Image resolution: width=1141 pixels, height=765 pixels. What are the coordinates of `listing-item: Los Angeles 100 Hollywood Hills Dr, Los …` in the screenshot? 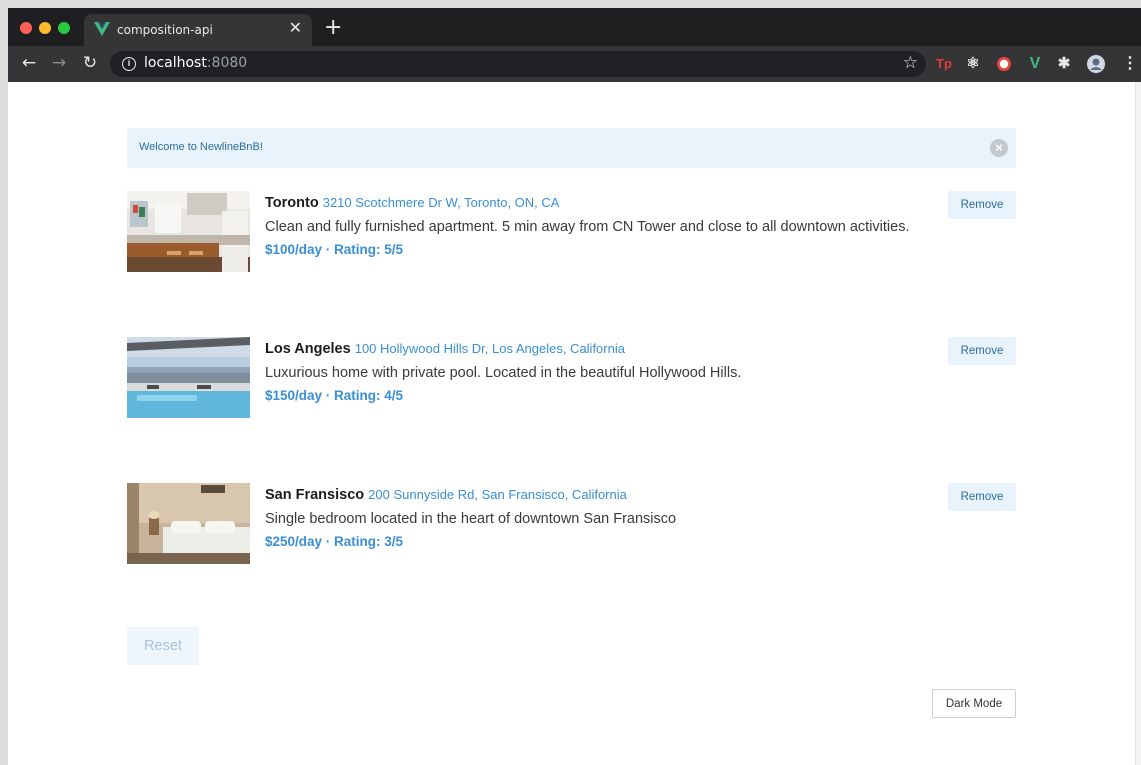 It's located at (571, 387).